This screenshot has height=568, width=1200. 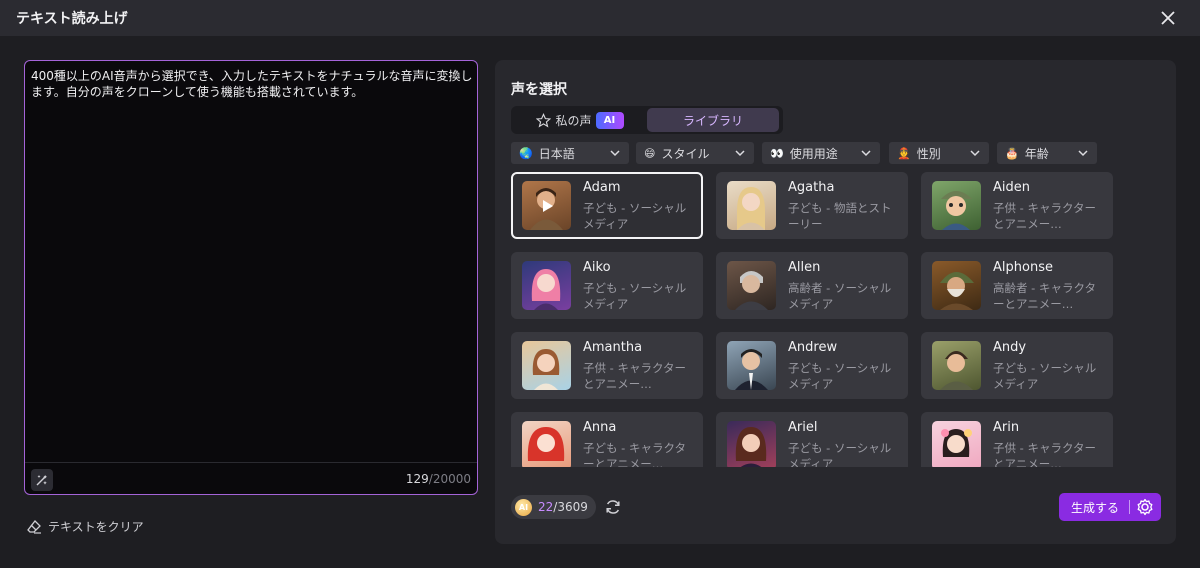 What do you see at coordinates (96, 527) in the screenshot?
I see `clear-text-label: テキストをクリア` at bounding box center [96, 527].